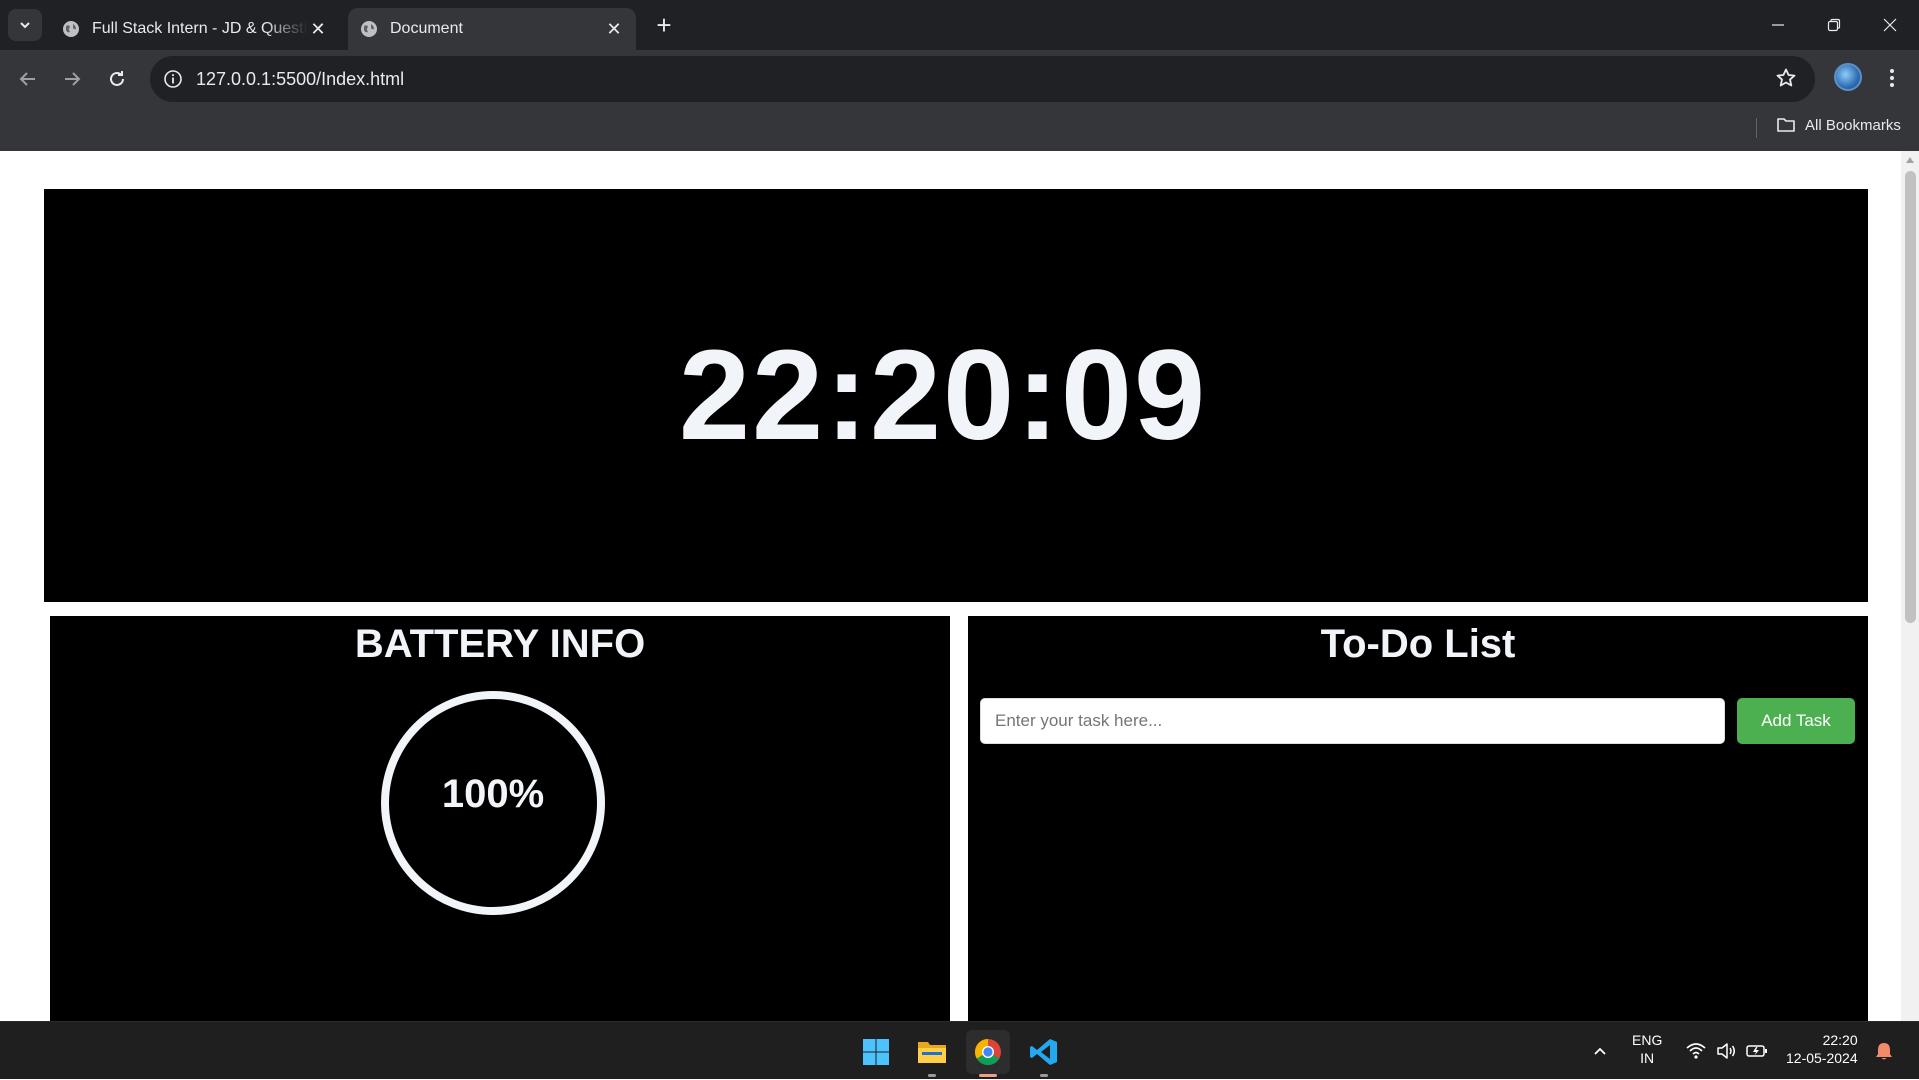 This screenshot has height=1080, width=1919. I want to click on battery-title: BATTERY INFO, so click(500, 644).